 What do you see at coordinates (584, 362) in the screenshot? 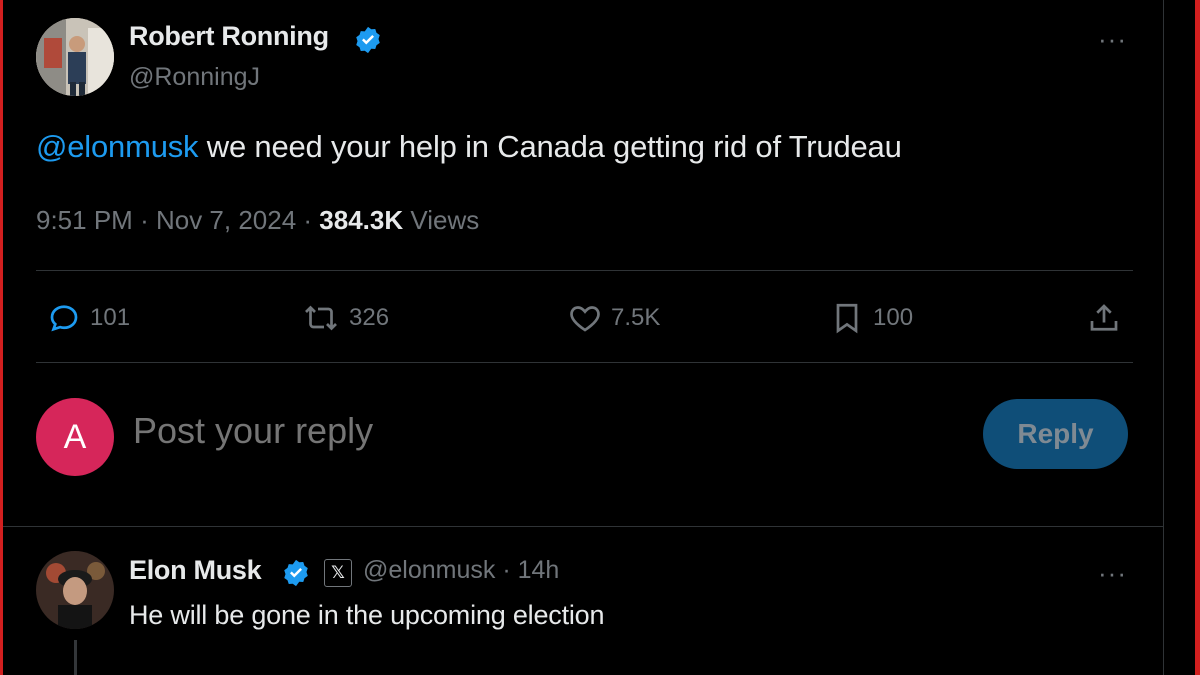
I see `divider-bottom` at bounding box center [584, 362].